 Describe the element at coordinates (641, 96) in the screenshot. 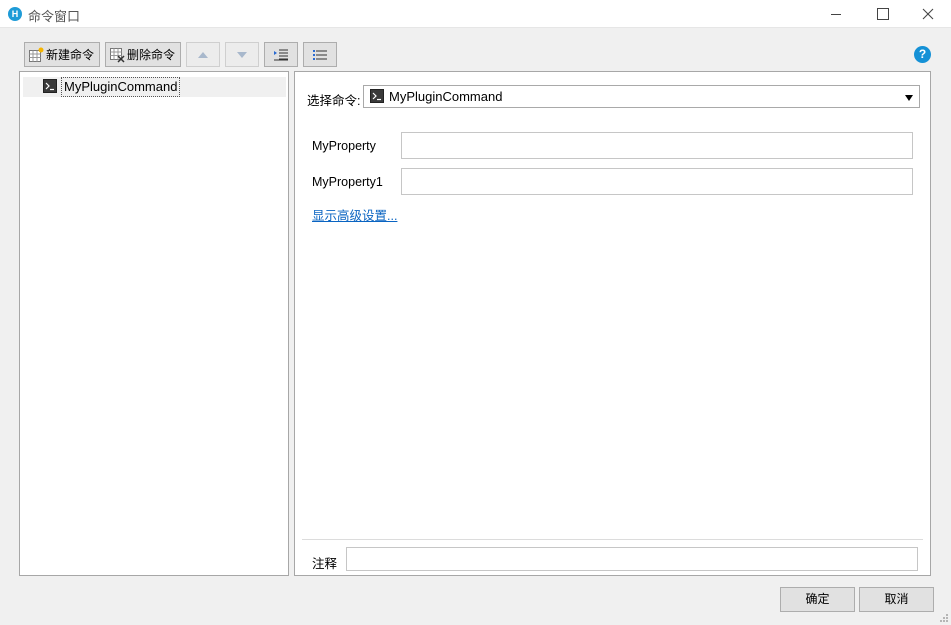

I see `command-select: MyPluginCommand` at that location.